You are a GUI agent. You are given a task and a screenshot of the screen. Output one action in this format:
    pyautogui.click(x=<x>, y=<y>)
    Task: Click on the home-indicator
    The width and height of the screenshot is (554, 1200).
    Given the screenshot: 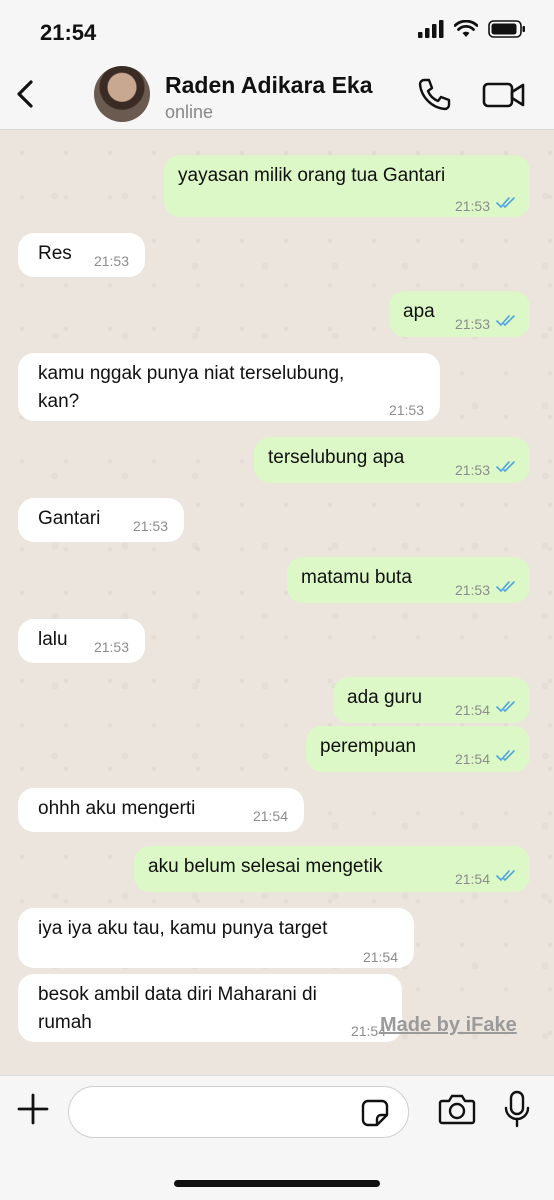 What is the action you would take?
    pyautogui.click(x=277, y=1183)
    